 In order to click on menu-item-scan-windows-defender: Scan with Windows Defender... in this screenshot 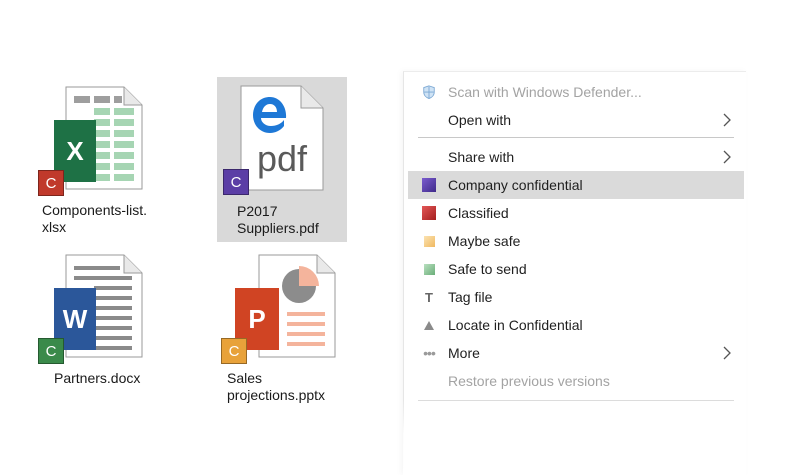, I will do `click(576, 92)`.